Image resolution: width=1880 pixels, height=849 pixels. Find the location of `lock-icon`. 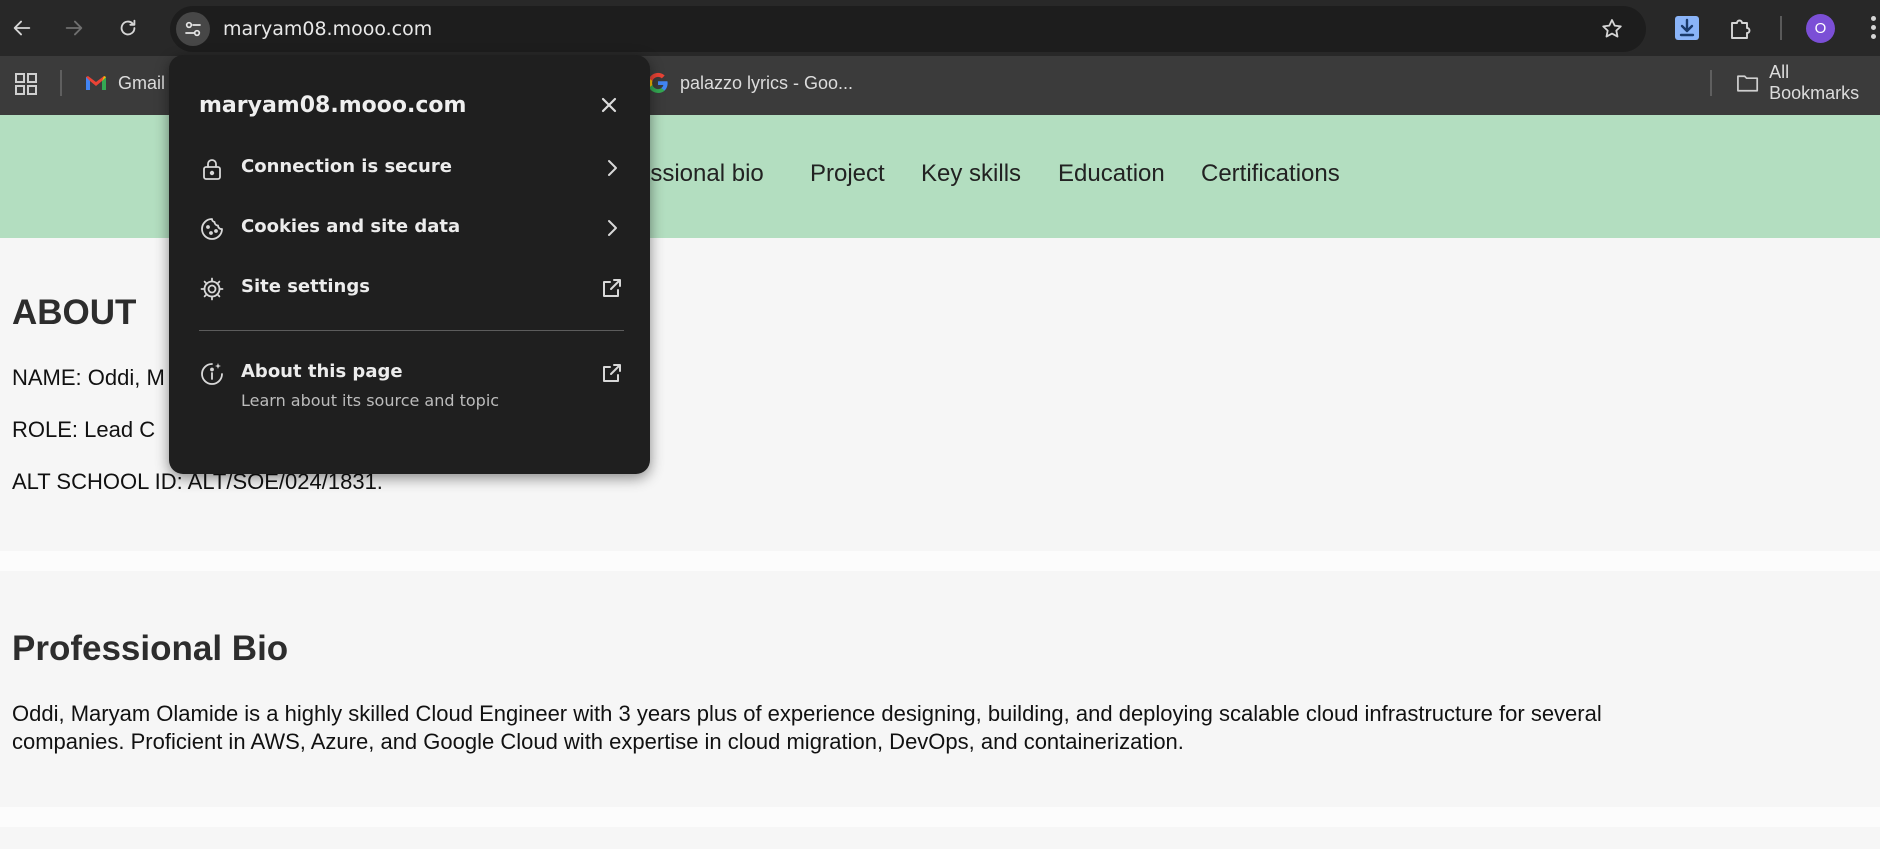

lock-icon is located at coordinates (212, 169).